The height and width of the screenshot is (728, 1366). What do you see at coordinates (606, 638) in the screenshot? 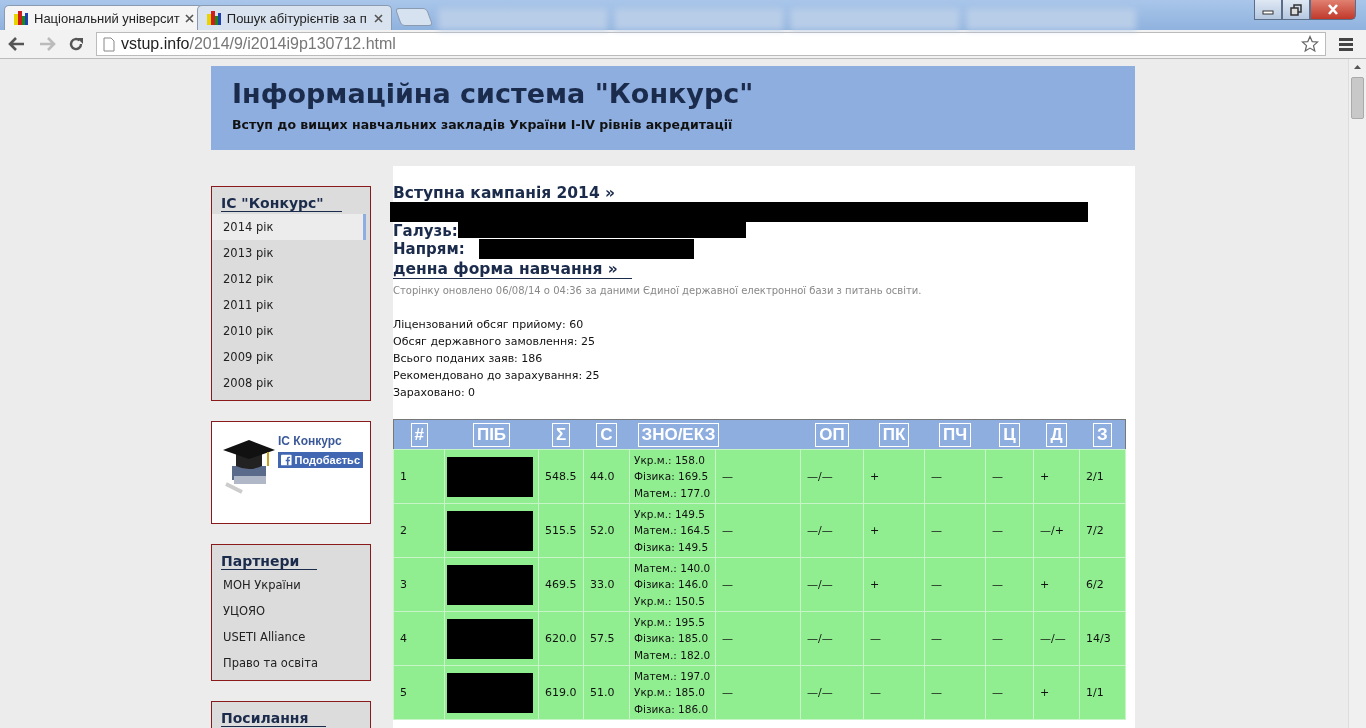
I see `table-cell: 57.5` at bounding box center [606, 638].